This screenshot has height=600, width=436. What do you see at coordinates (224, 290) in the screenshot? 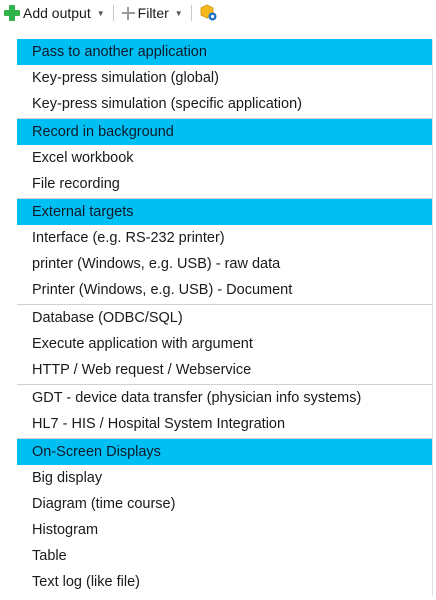
I see `menu-item: Printer (Windows, e.g. USB) - Document` at bounding box center [224, 290].